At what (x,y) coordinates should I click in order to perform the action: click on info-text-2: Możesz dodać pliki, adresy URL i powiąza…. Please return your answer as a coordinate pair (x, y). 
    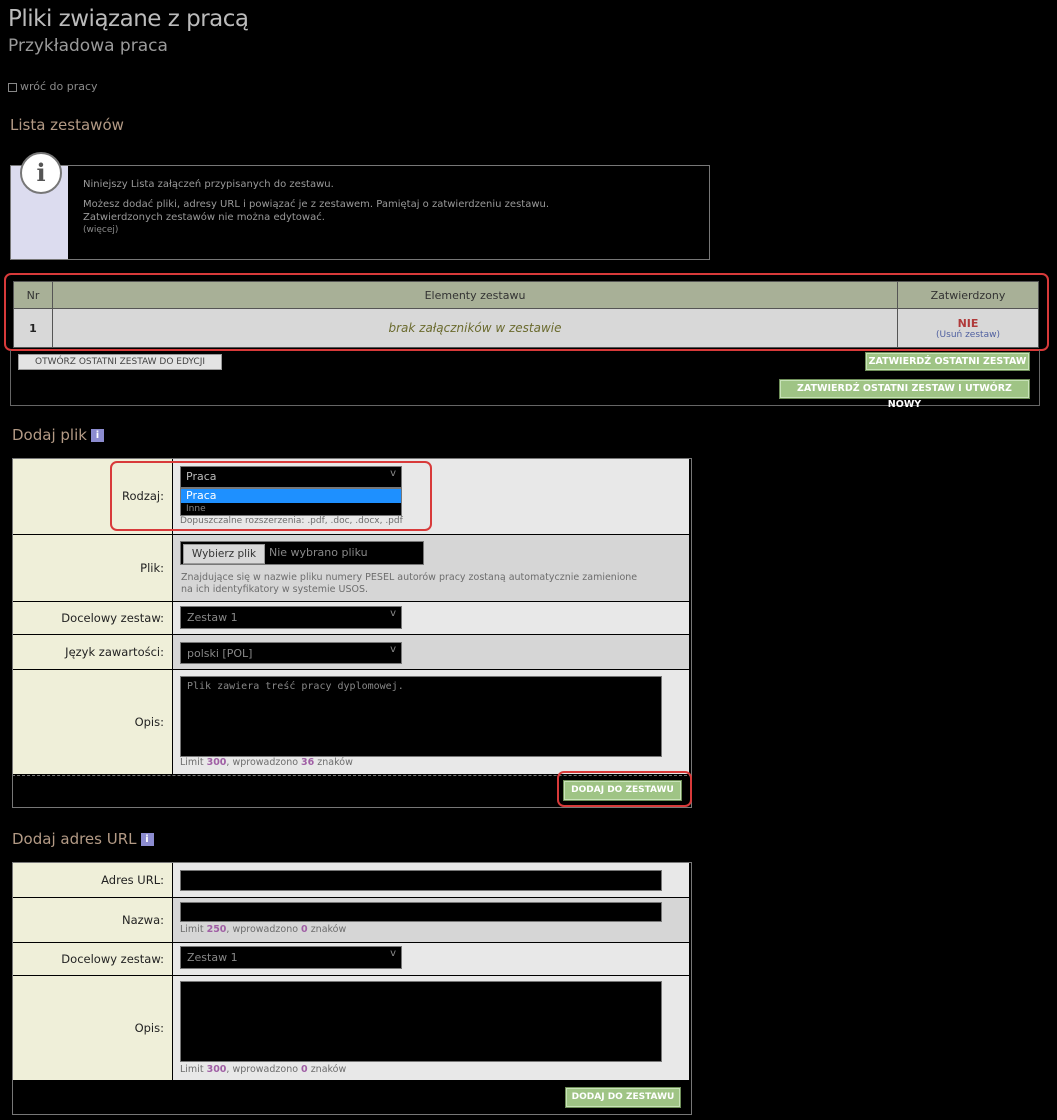
    Looking at the image, I should click on (316, 204).